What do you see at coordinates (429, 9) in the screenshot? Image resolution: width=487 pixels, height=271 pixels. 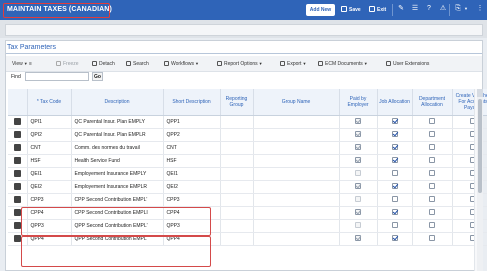 I see `help-icon: ?` at bounding box center [429, 9].